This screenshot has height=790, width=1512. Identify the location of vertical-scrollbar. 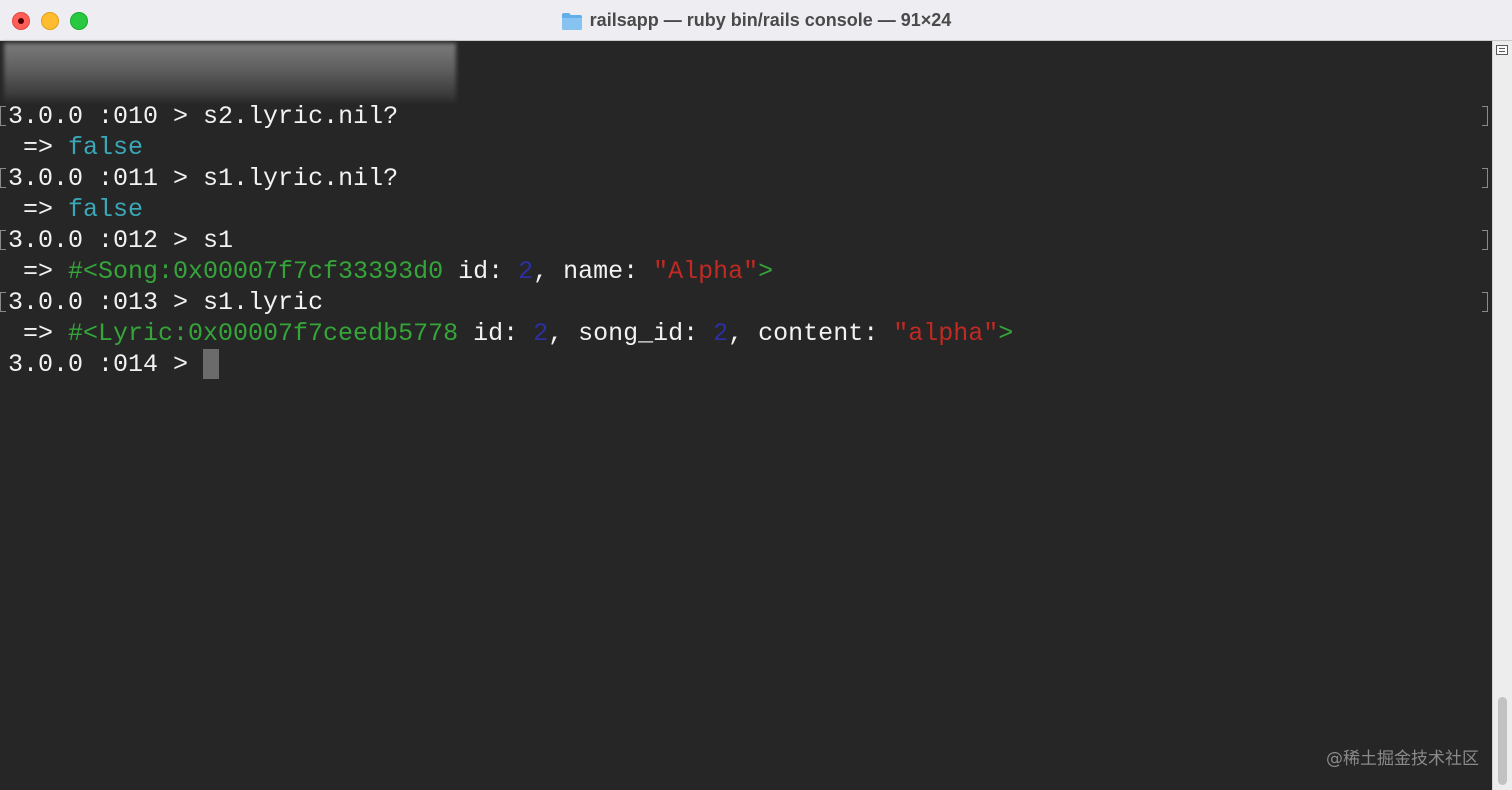
(1502, 415).